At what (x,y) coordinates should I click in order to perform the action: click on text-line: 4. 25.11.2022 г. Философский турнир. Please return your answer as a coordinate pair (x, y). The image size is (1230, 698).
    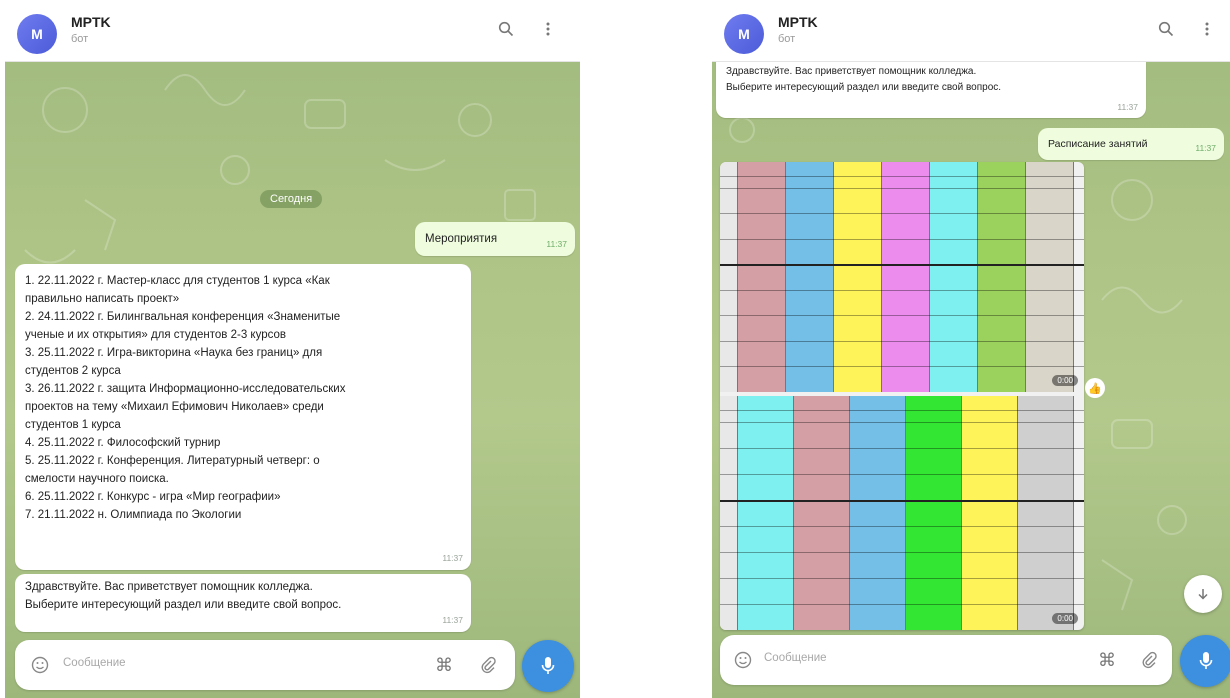
    Looking at the image, I should click on (123, 443).